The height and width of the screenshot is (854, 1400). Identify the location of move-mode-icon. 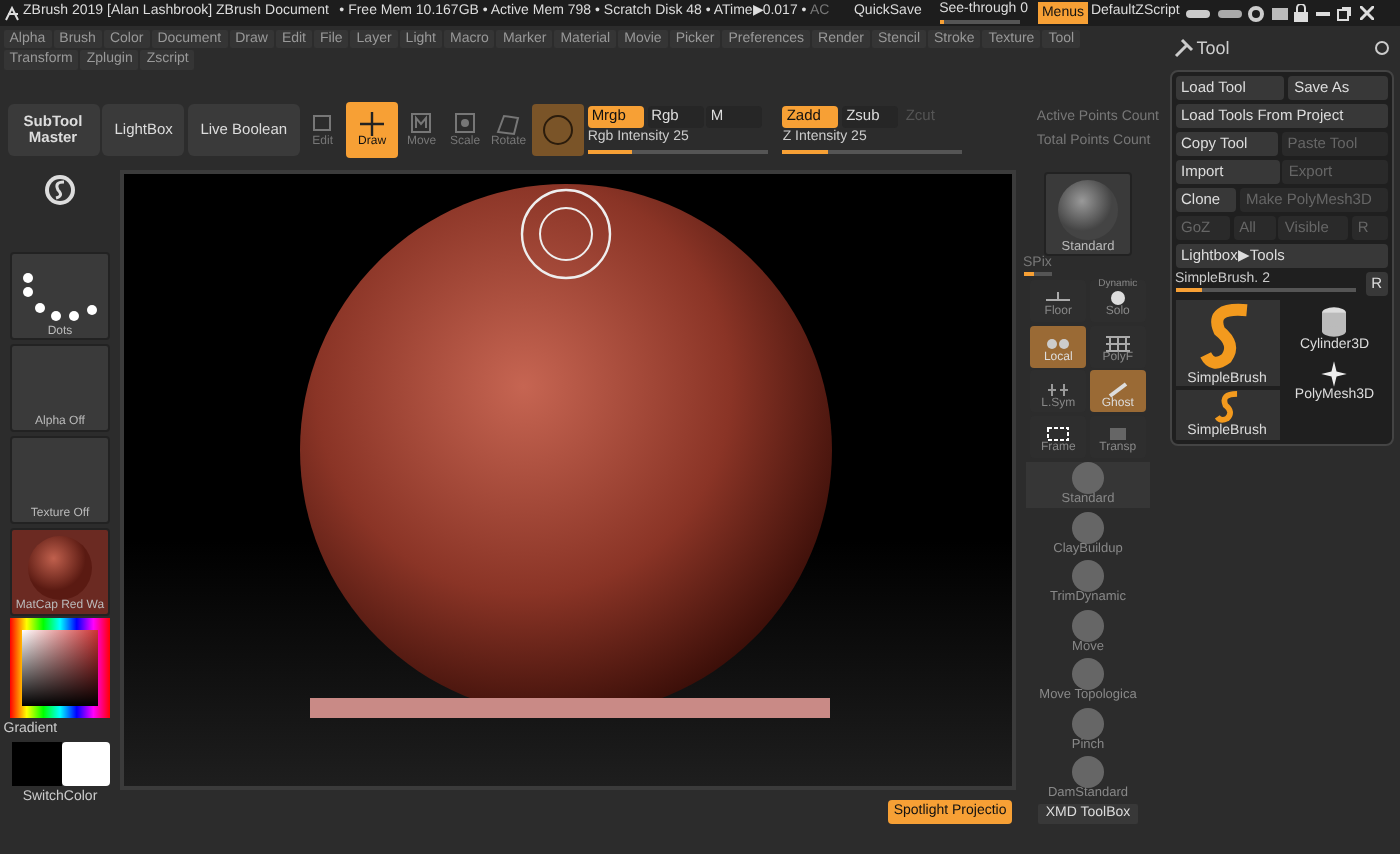
(421, 123).